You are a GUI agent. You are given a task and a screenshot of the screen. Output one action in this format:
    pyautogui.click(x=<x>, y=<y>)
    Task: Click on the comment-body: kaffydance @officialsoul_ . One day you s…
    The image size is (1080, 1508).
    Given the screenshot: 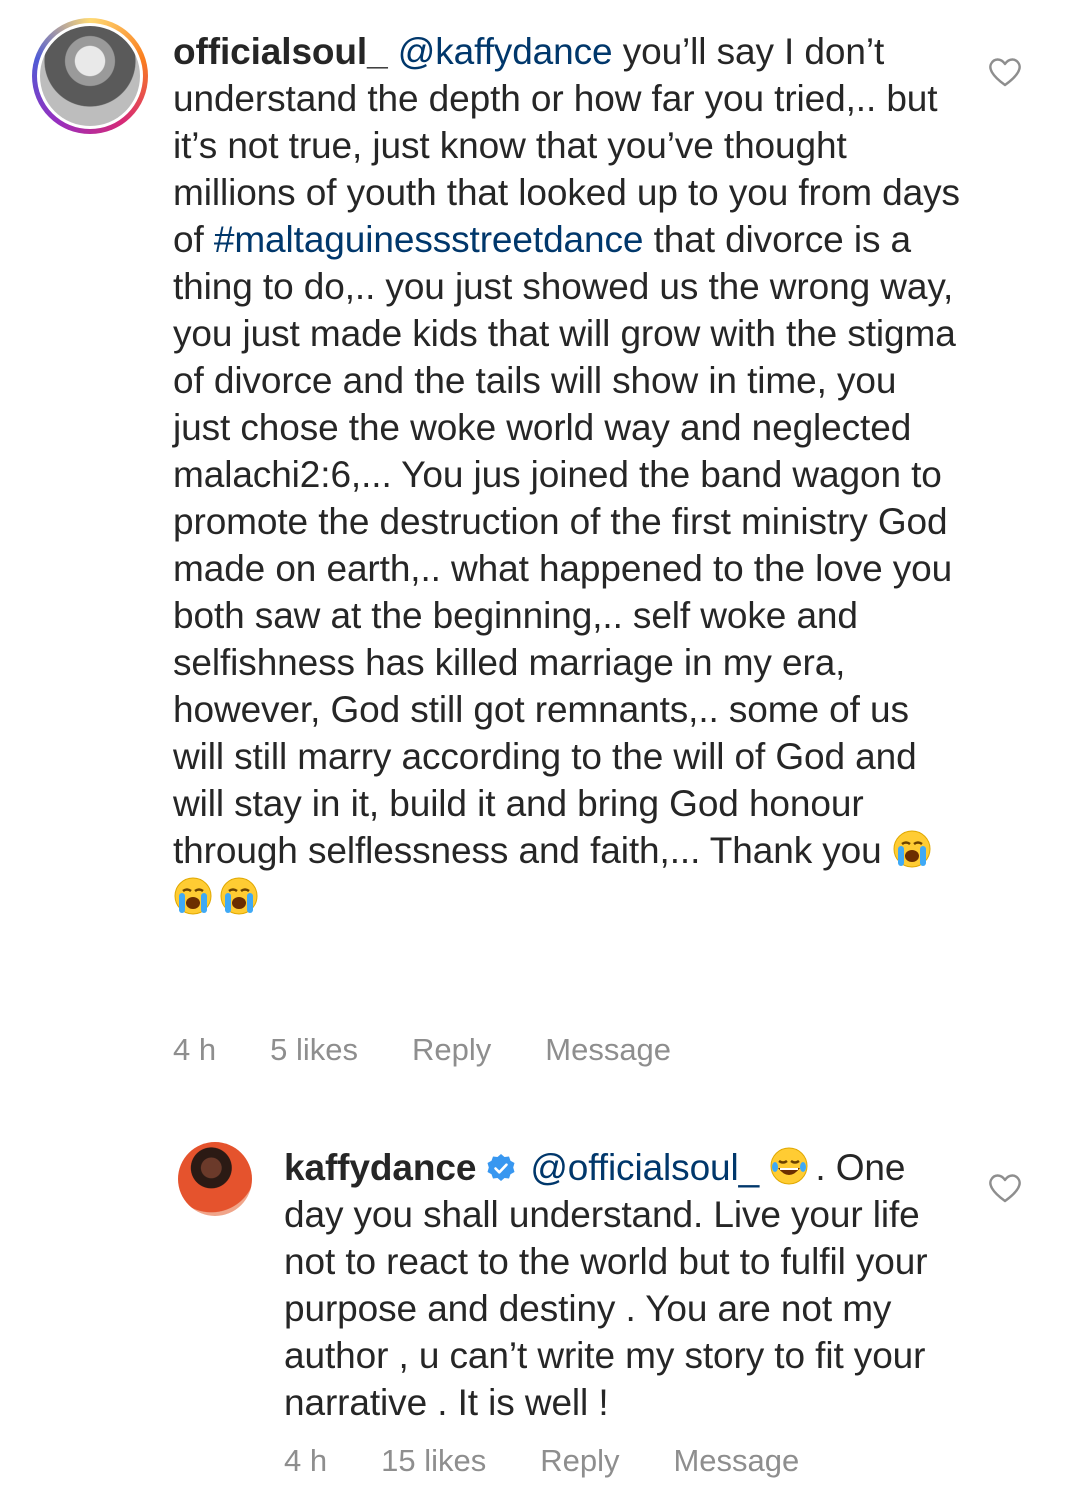 What is the action you would take?
    pyautogui.click(x=629, y=1285)
    